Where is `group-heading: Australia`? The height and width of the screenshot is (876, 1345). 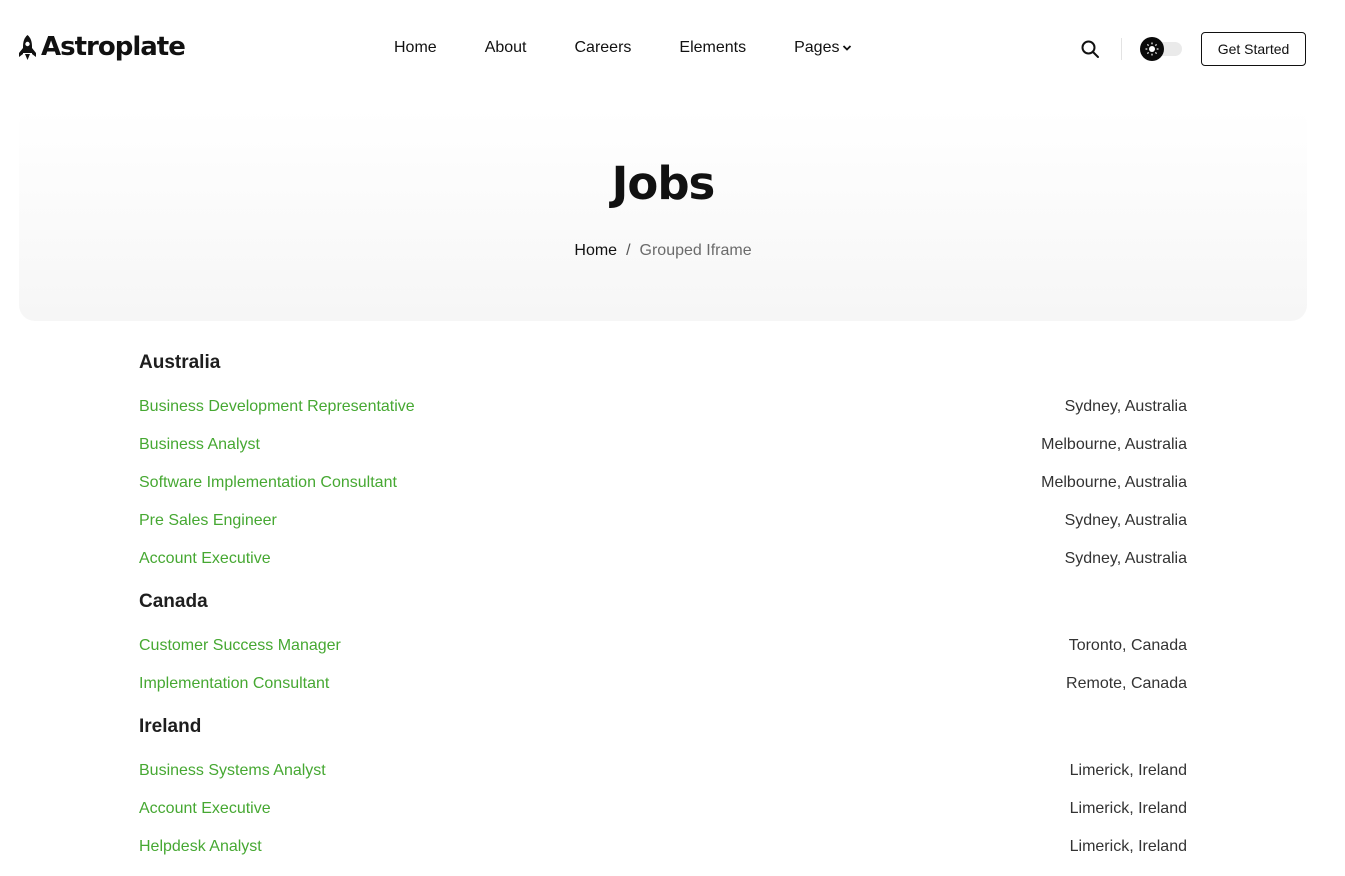
group-heading: Australia is located at coordinates (180, 362).